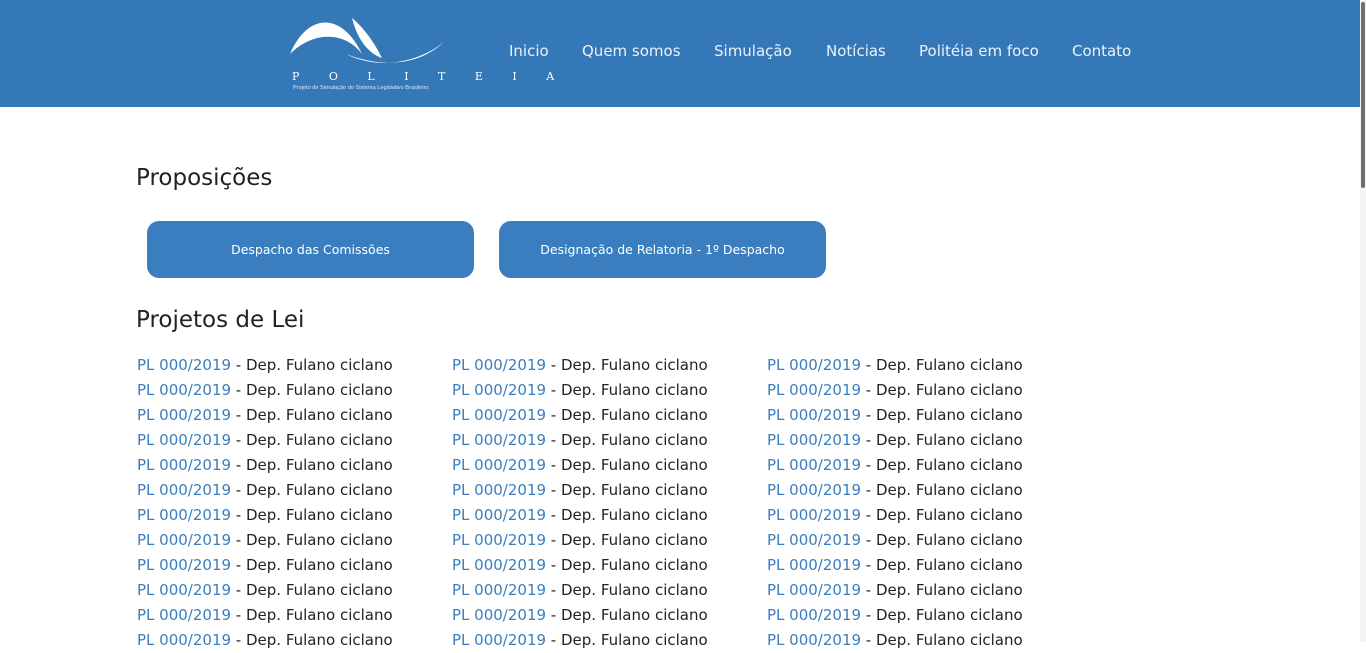  I want to click on nav-link-politeia-em-foco: Politéia em foco, so click(979, 51).